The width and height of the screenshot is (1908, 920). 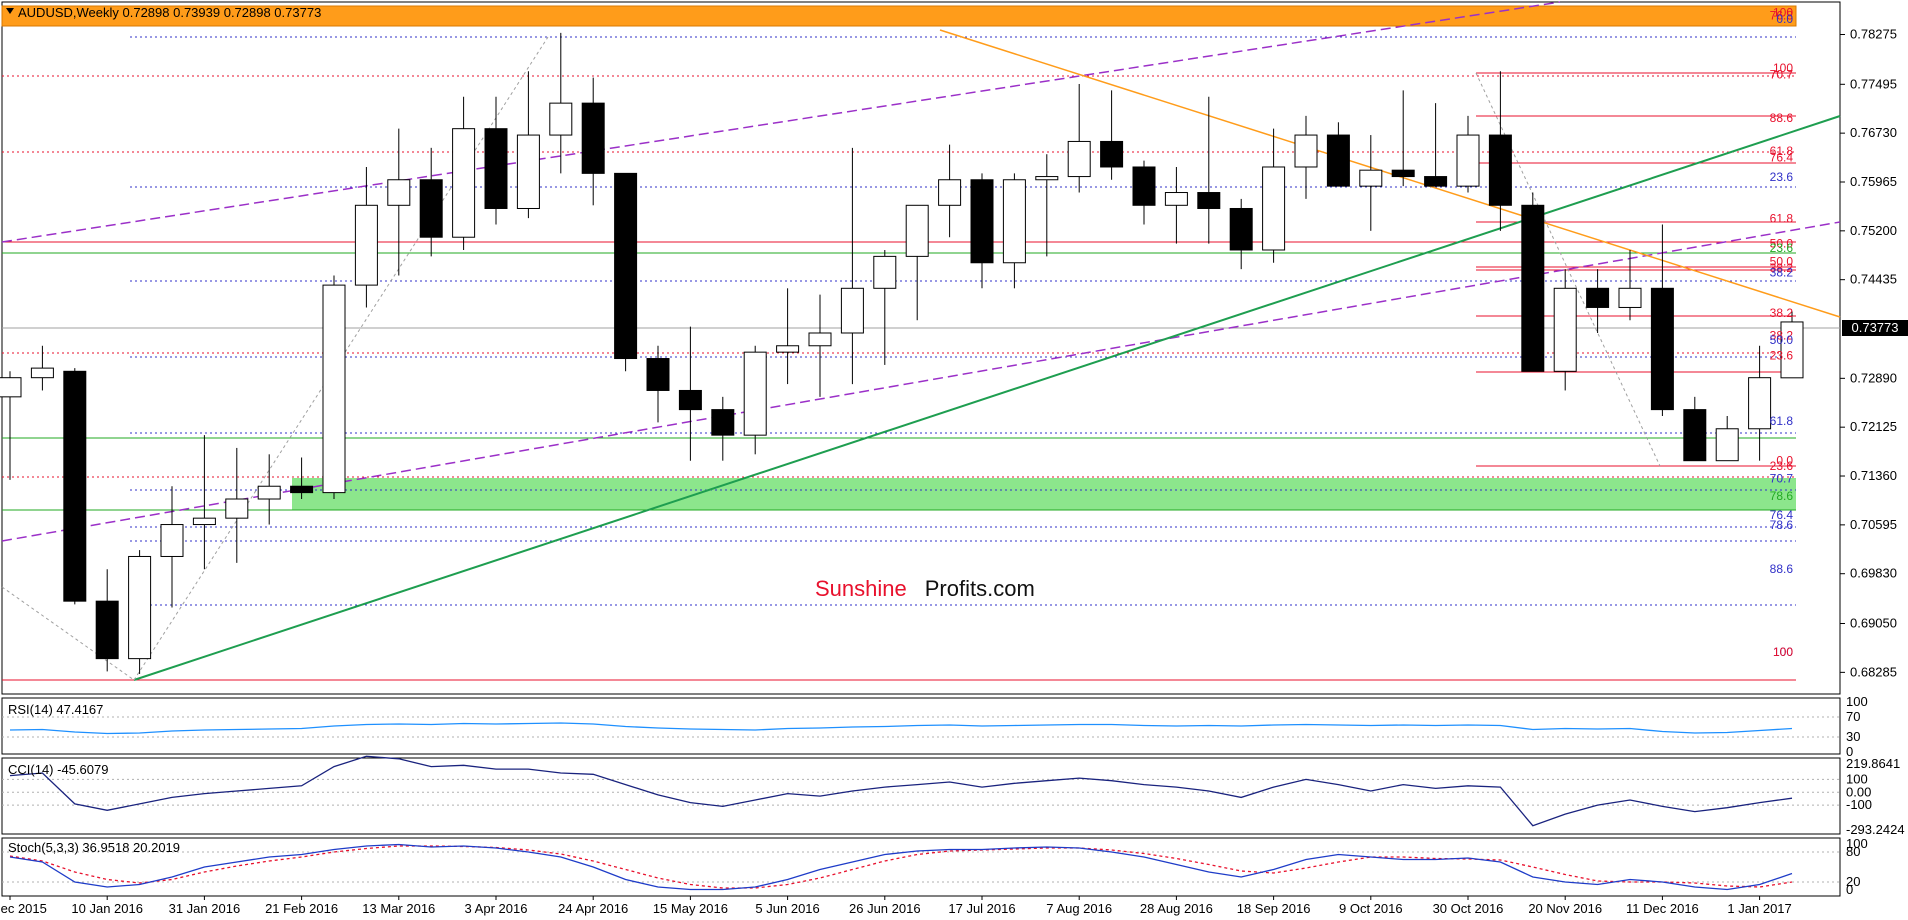 I want to click on stoch-tick-label: 0, so click(x=1849, y=889).